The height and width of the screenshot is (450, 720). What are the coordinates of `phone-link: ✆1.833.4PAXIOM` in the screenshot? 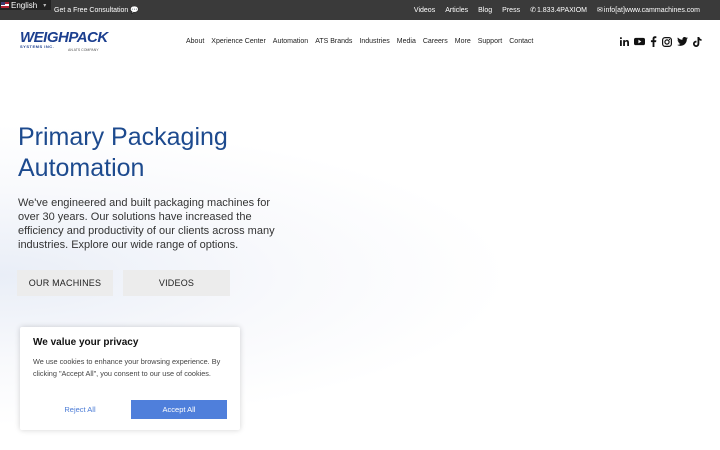 It's located at (558, 10).